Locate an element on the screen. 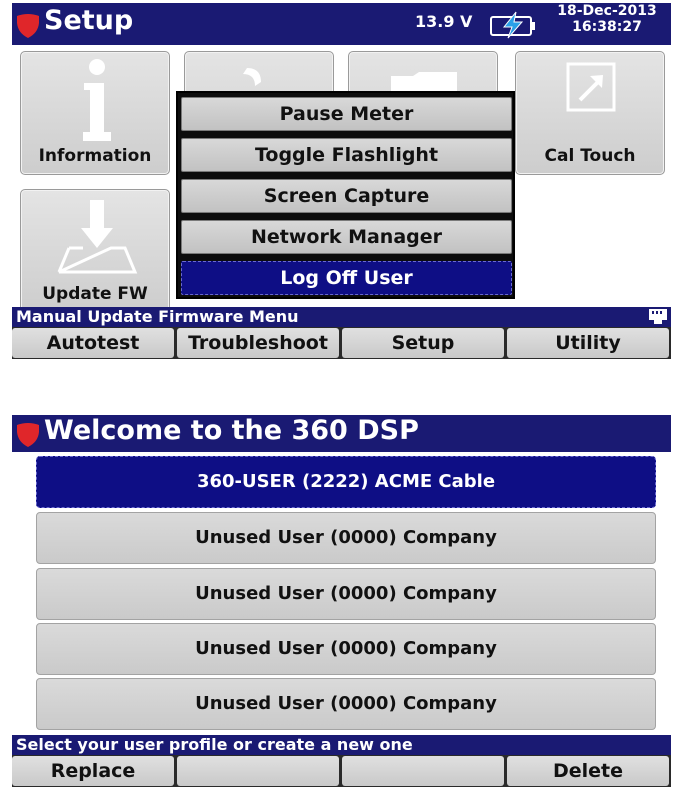  page-title: Welcome to the 360 DSP is located at coordinates (231, 430).